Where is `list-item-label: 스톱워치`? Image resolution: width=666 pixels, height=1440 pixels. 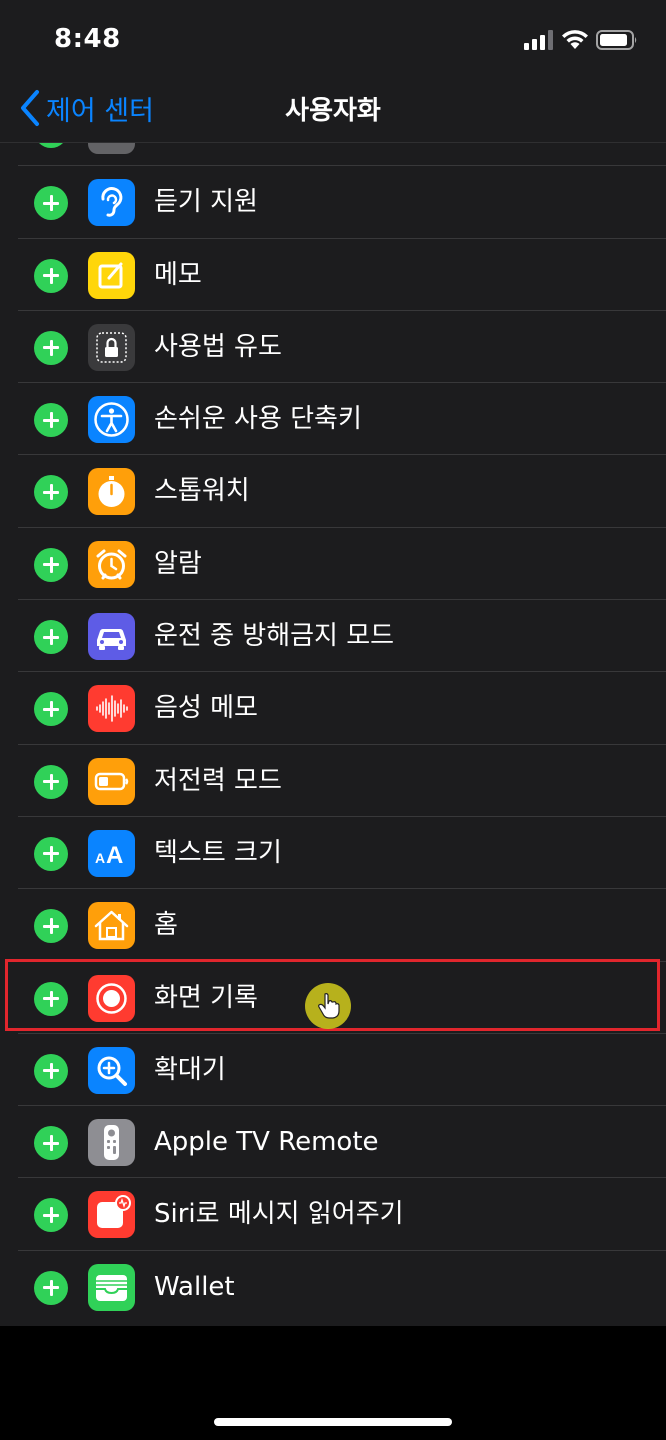
list-item-label: 스톱워치 is located at coordinates (202, 491).